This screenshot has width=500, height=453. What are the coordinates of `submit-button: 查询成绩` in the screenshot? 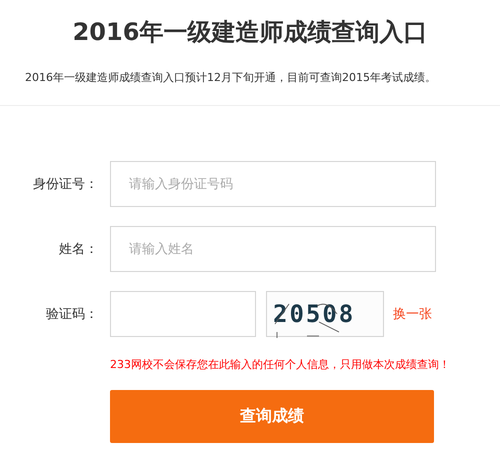 It's located at (272, 416).